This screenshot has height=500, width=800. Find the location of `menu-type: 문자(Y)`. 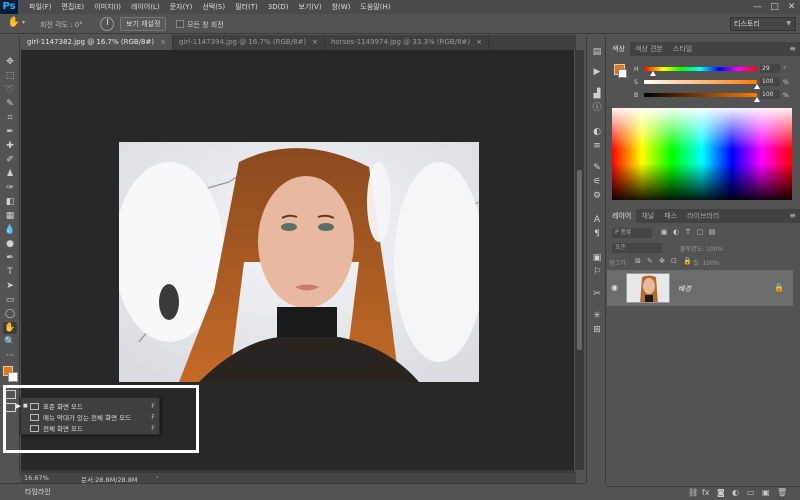

menu-type: 문자(Y) is located at coordinates (181, 7).